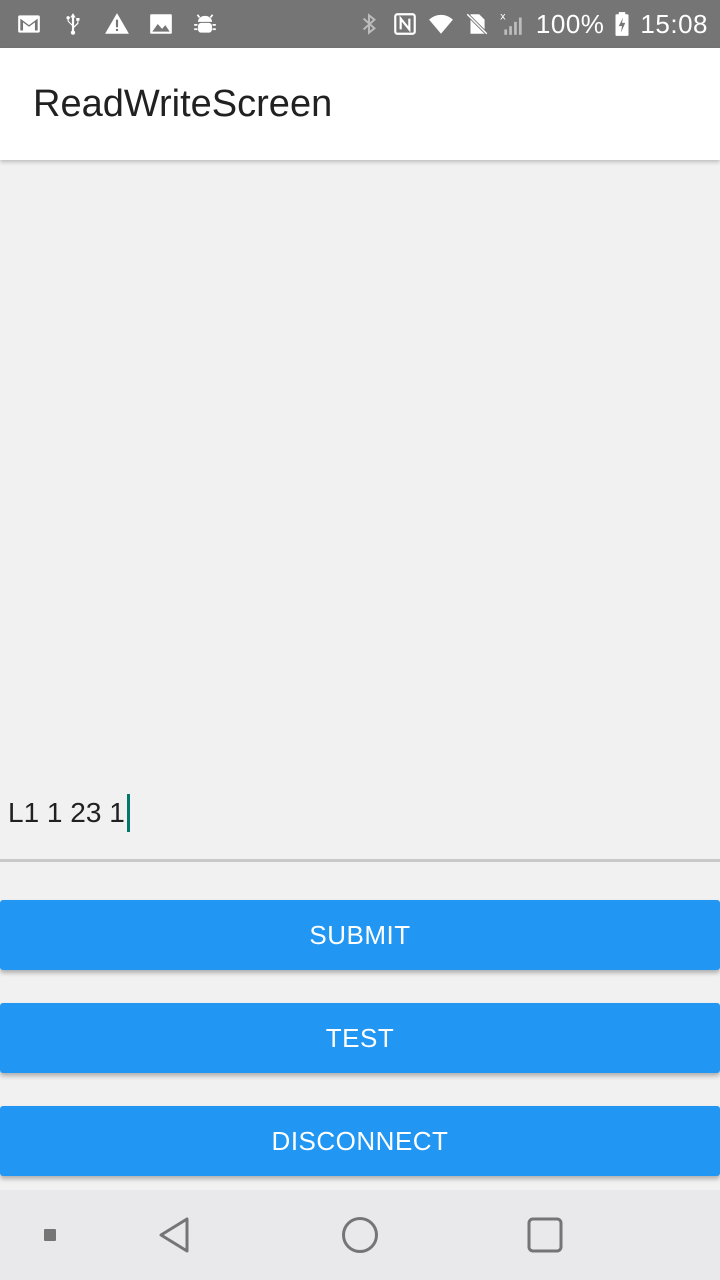 This screenshot has width=720, height=1280. I want to click on app-bar: ReadWriteScreen, so click(360, 104).